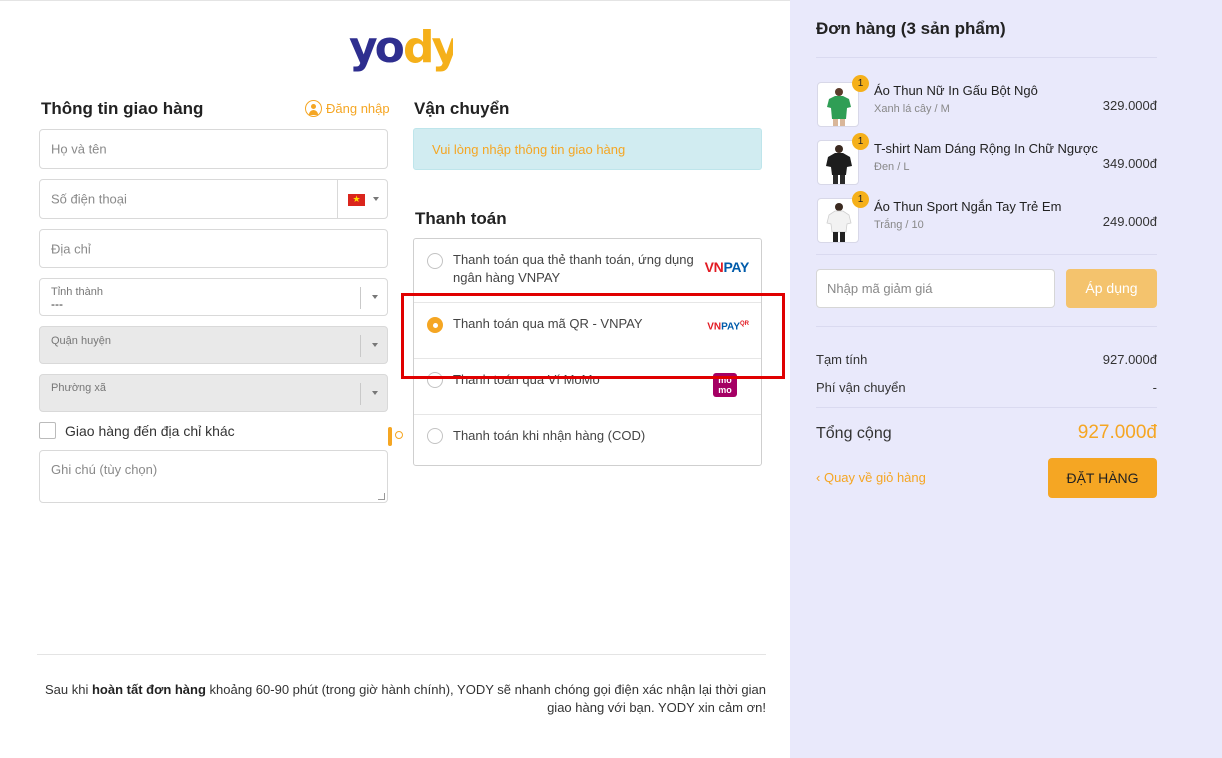 This screenshot has width=1222, height=758. What do you see at coordinates (89, 199) in the screenshot?
I see `phone-placeholder: Số điện thoại` at bounding box center [89, 199].